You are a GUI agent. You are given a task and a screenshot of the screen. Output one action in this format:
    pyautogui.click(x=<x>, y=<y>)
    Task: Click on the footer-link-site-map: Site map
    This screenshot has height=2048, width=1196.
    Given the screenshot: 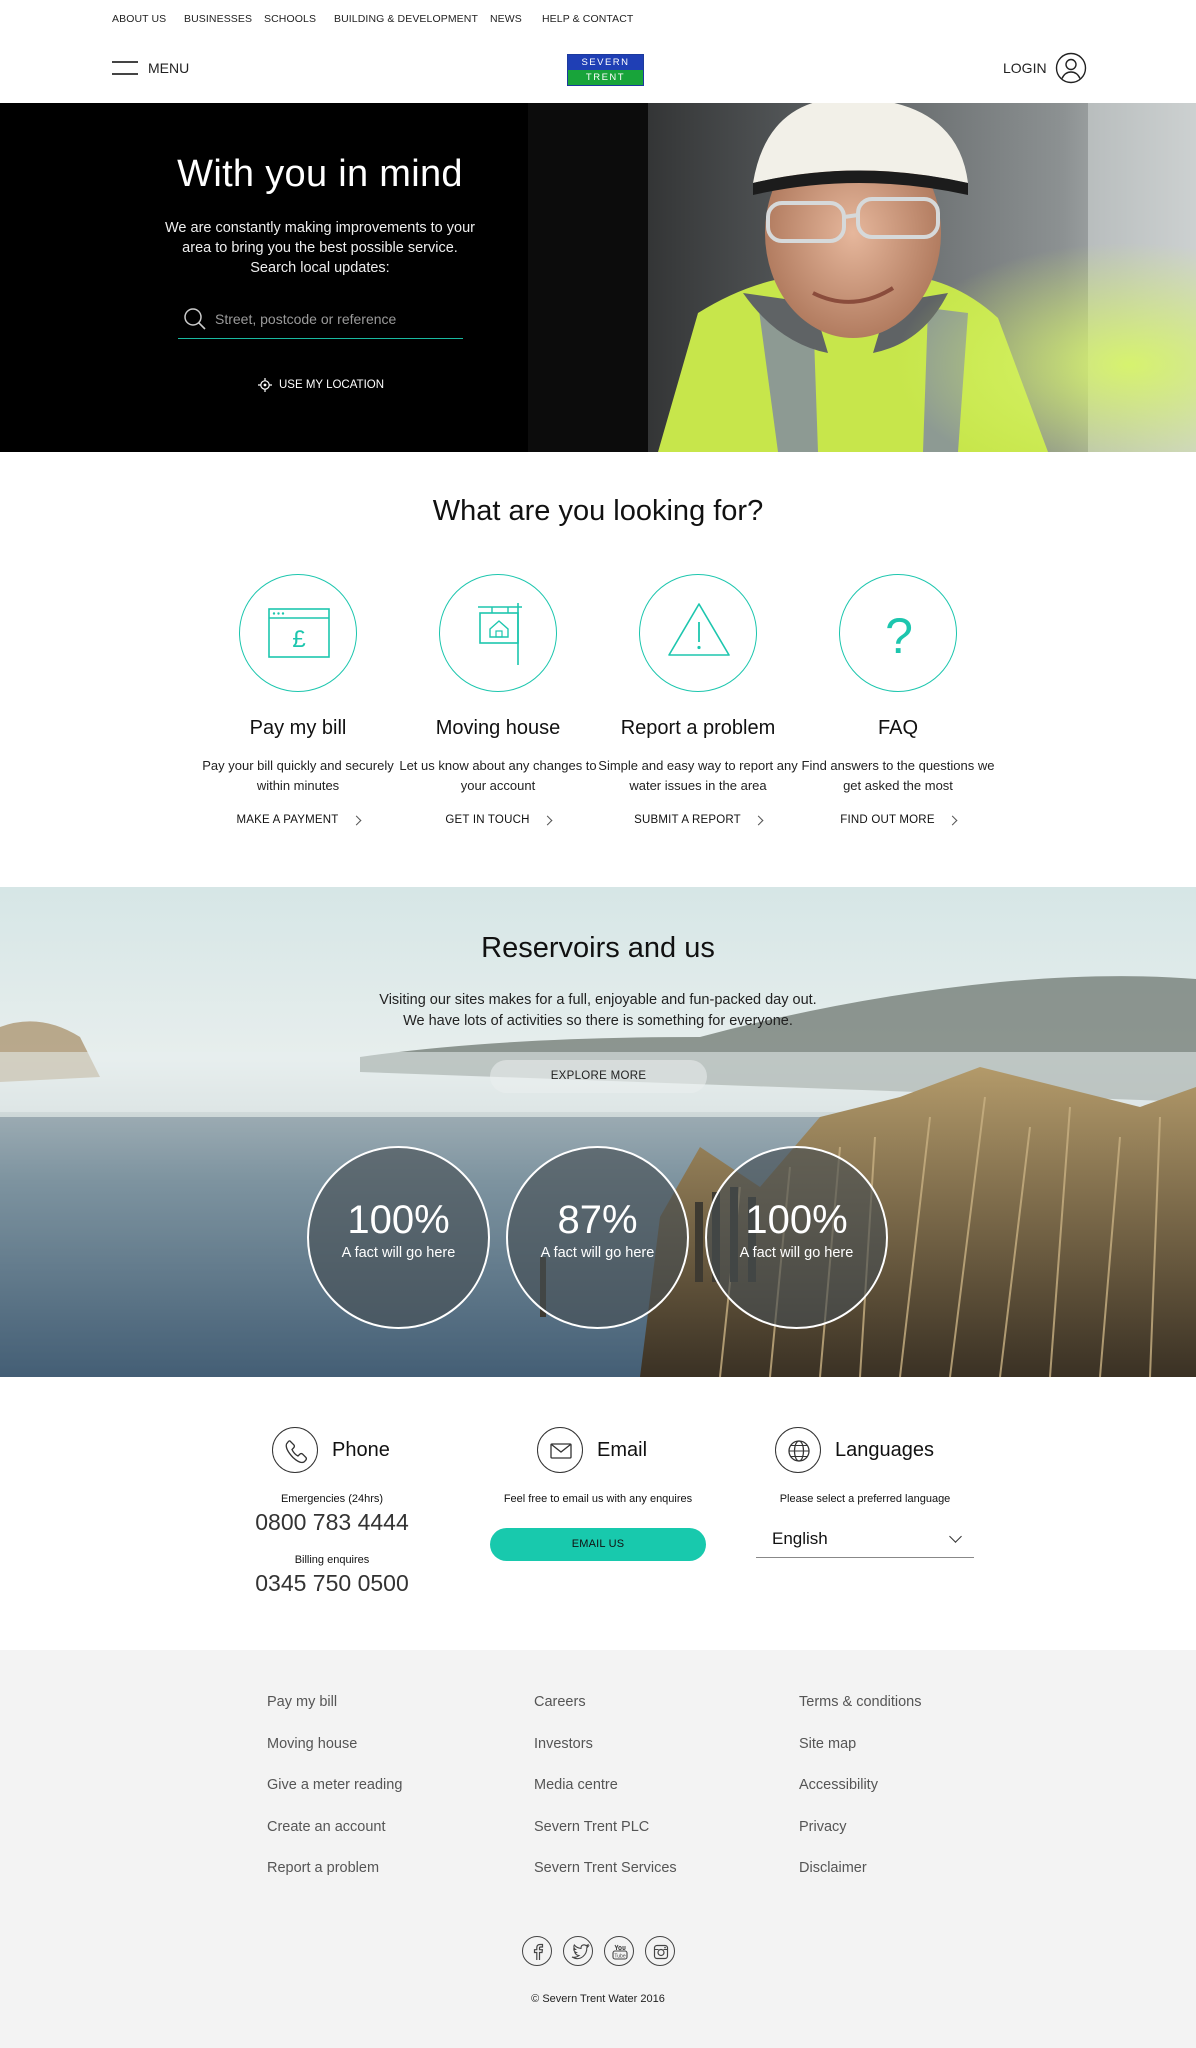 What is the action you would take?
    pyautogui.click(x=860, y=1757)
    